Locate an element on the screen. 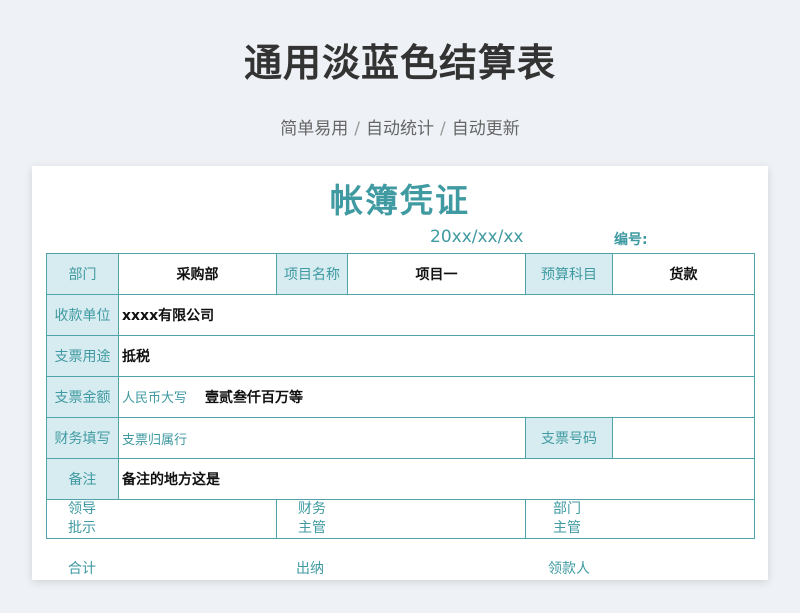 This screenshot has height=613, width=800. table-row: 支票用途 抵税 is located at coordinates (400, 356).